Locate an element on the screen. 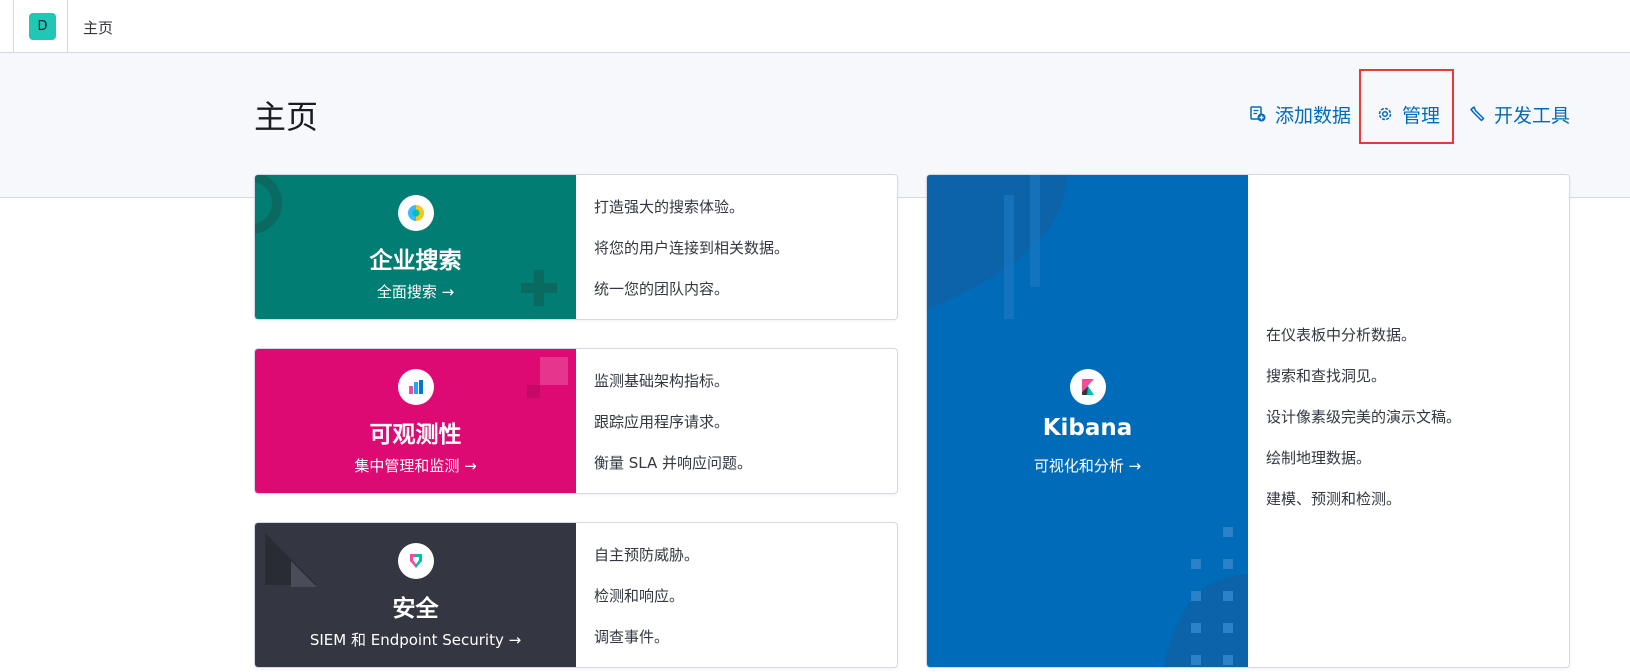 This screenshot has height=672, width=1630. dev-tools-label: 开发工具 is located at coordinates (1532, 115).